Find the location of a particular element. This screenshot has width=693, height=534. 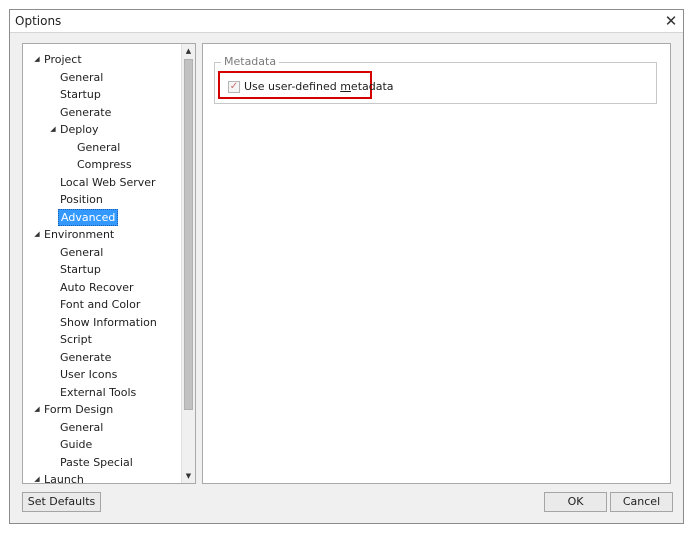

tree-item-label: Auto Recover is located at coordinates (97, 287).